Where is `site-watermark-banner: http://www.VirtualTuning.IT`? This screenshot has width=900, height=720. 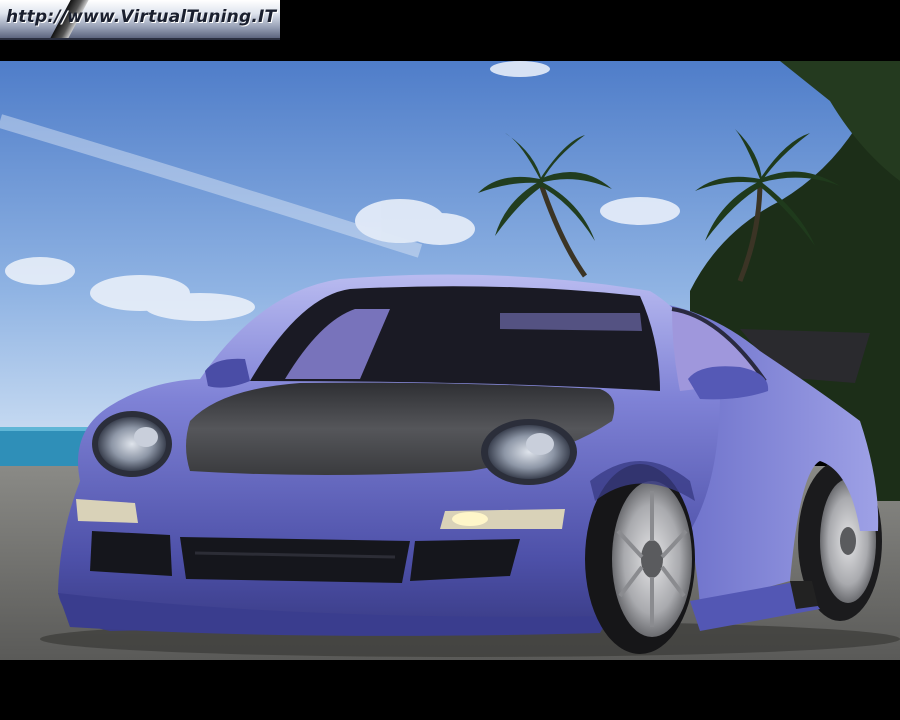 site-watermark-banner: http://www.VirtualTuning.IT is located at coordinates (140, 20).